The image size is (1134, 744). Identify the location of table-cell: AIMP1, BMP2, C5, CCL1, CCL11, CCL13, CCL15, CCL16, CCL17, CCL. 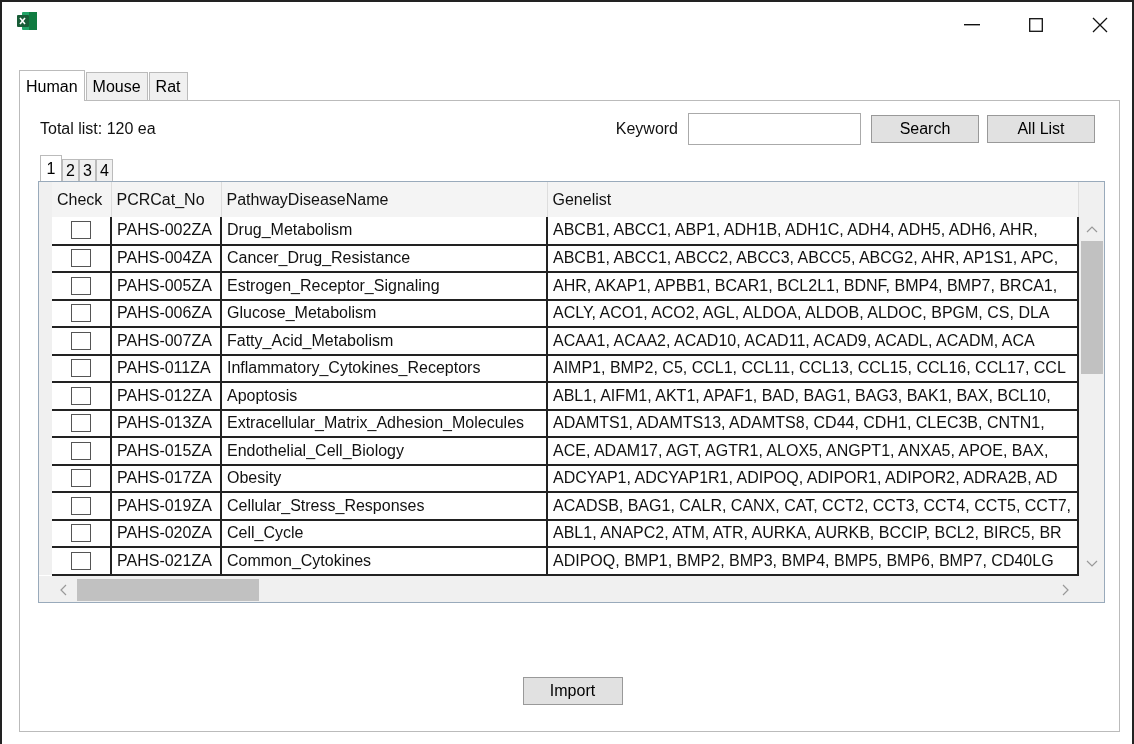
(812, 368).